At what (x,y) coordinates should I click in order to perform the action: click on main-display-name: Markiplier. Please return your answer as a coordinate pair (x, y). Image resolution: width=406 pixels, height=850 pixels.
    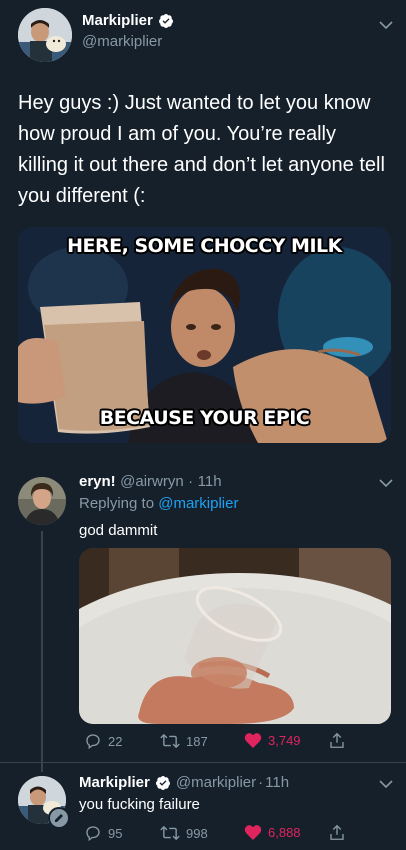
    Looking at the image, I should click on (117, 20).